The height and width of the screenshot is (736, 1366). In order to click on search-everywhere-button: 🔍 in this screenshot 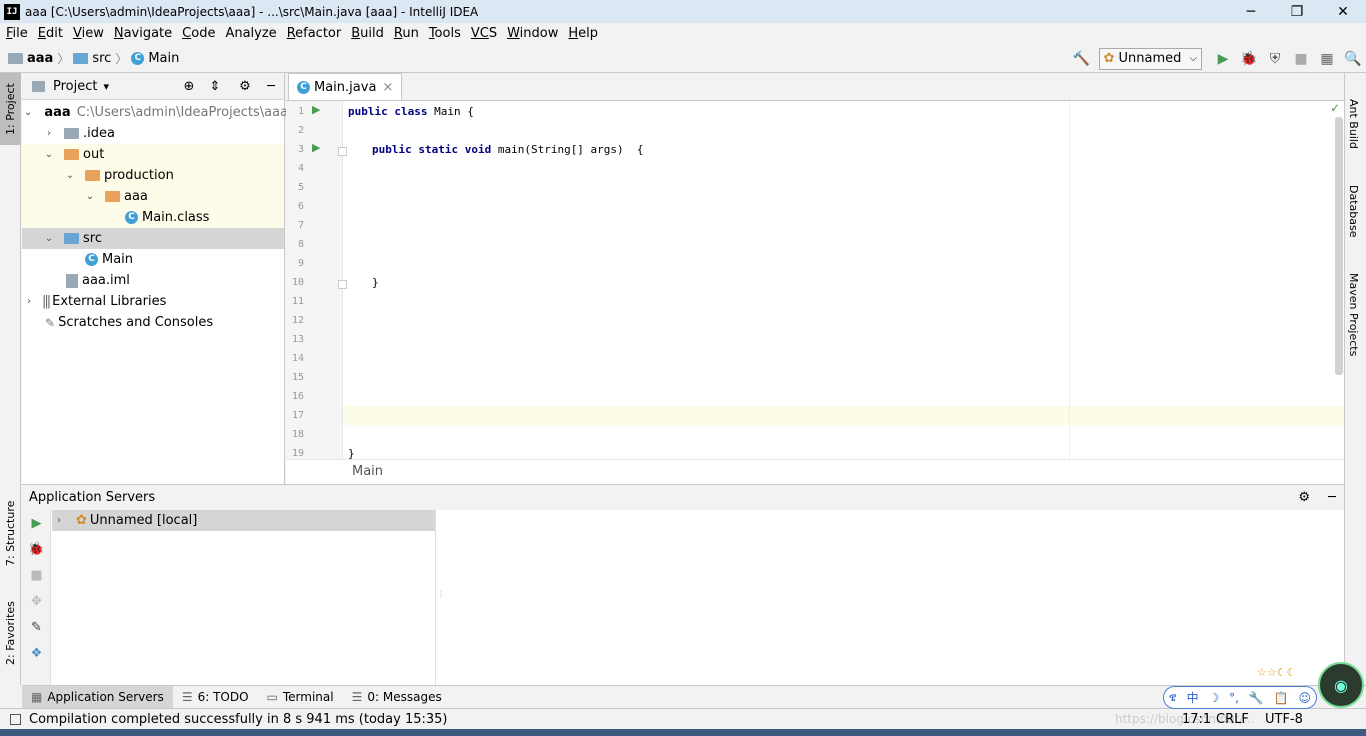, I will do `click(1353, 59)`.